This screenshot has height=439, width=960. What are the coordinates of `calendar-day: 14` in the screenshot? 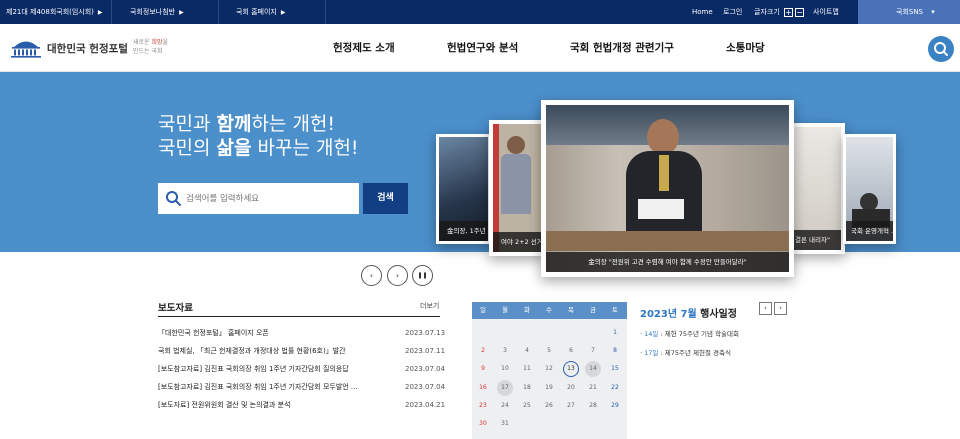 It's located at (593, 369).